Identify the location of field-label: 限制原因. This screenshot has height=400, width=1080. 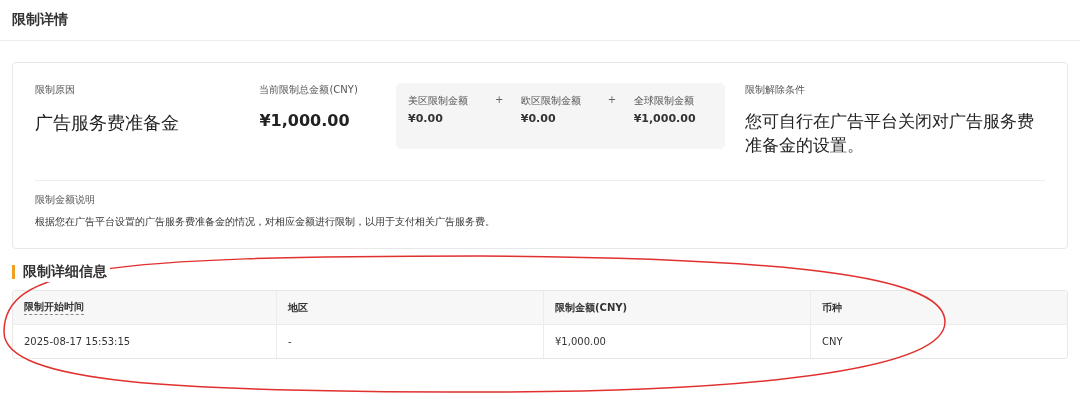
(55, 90).